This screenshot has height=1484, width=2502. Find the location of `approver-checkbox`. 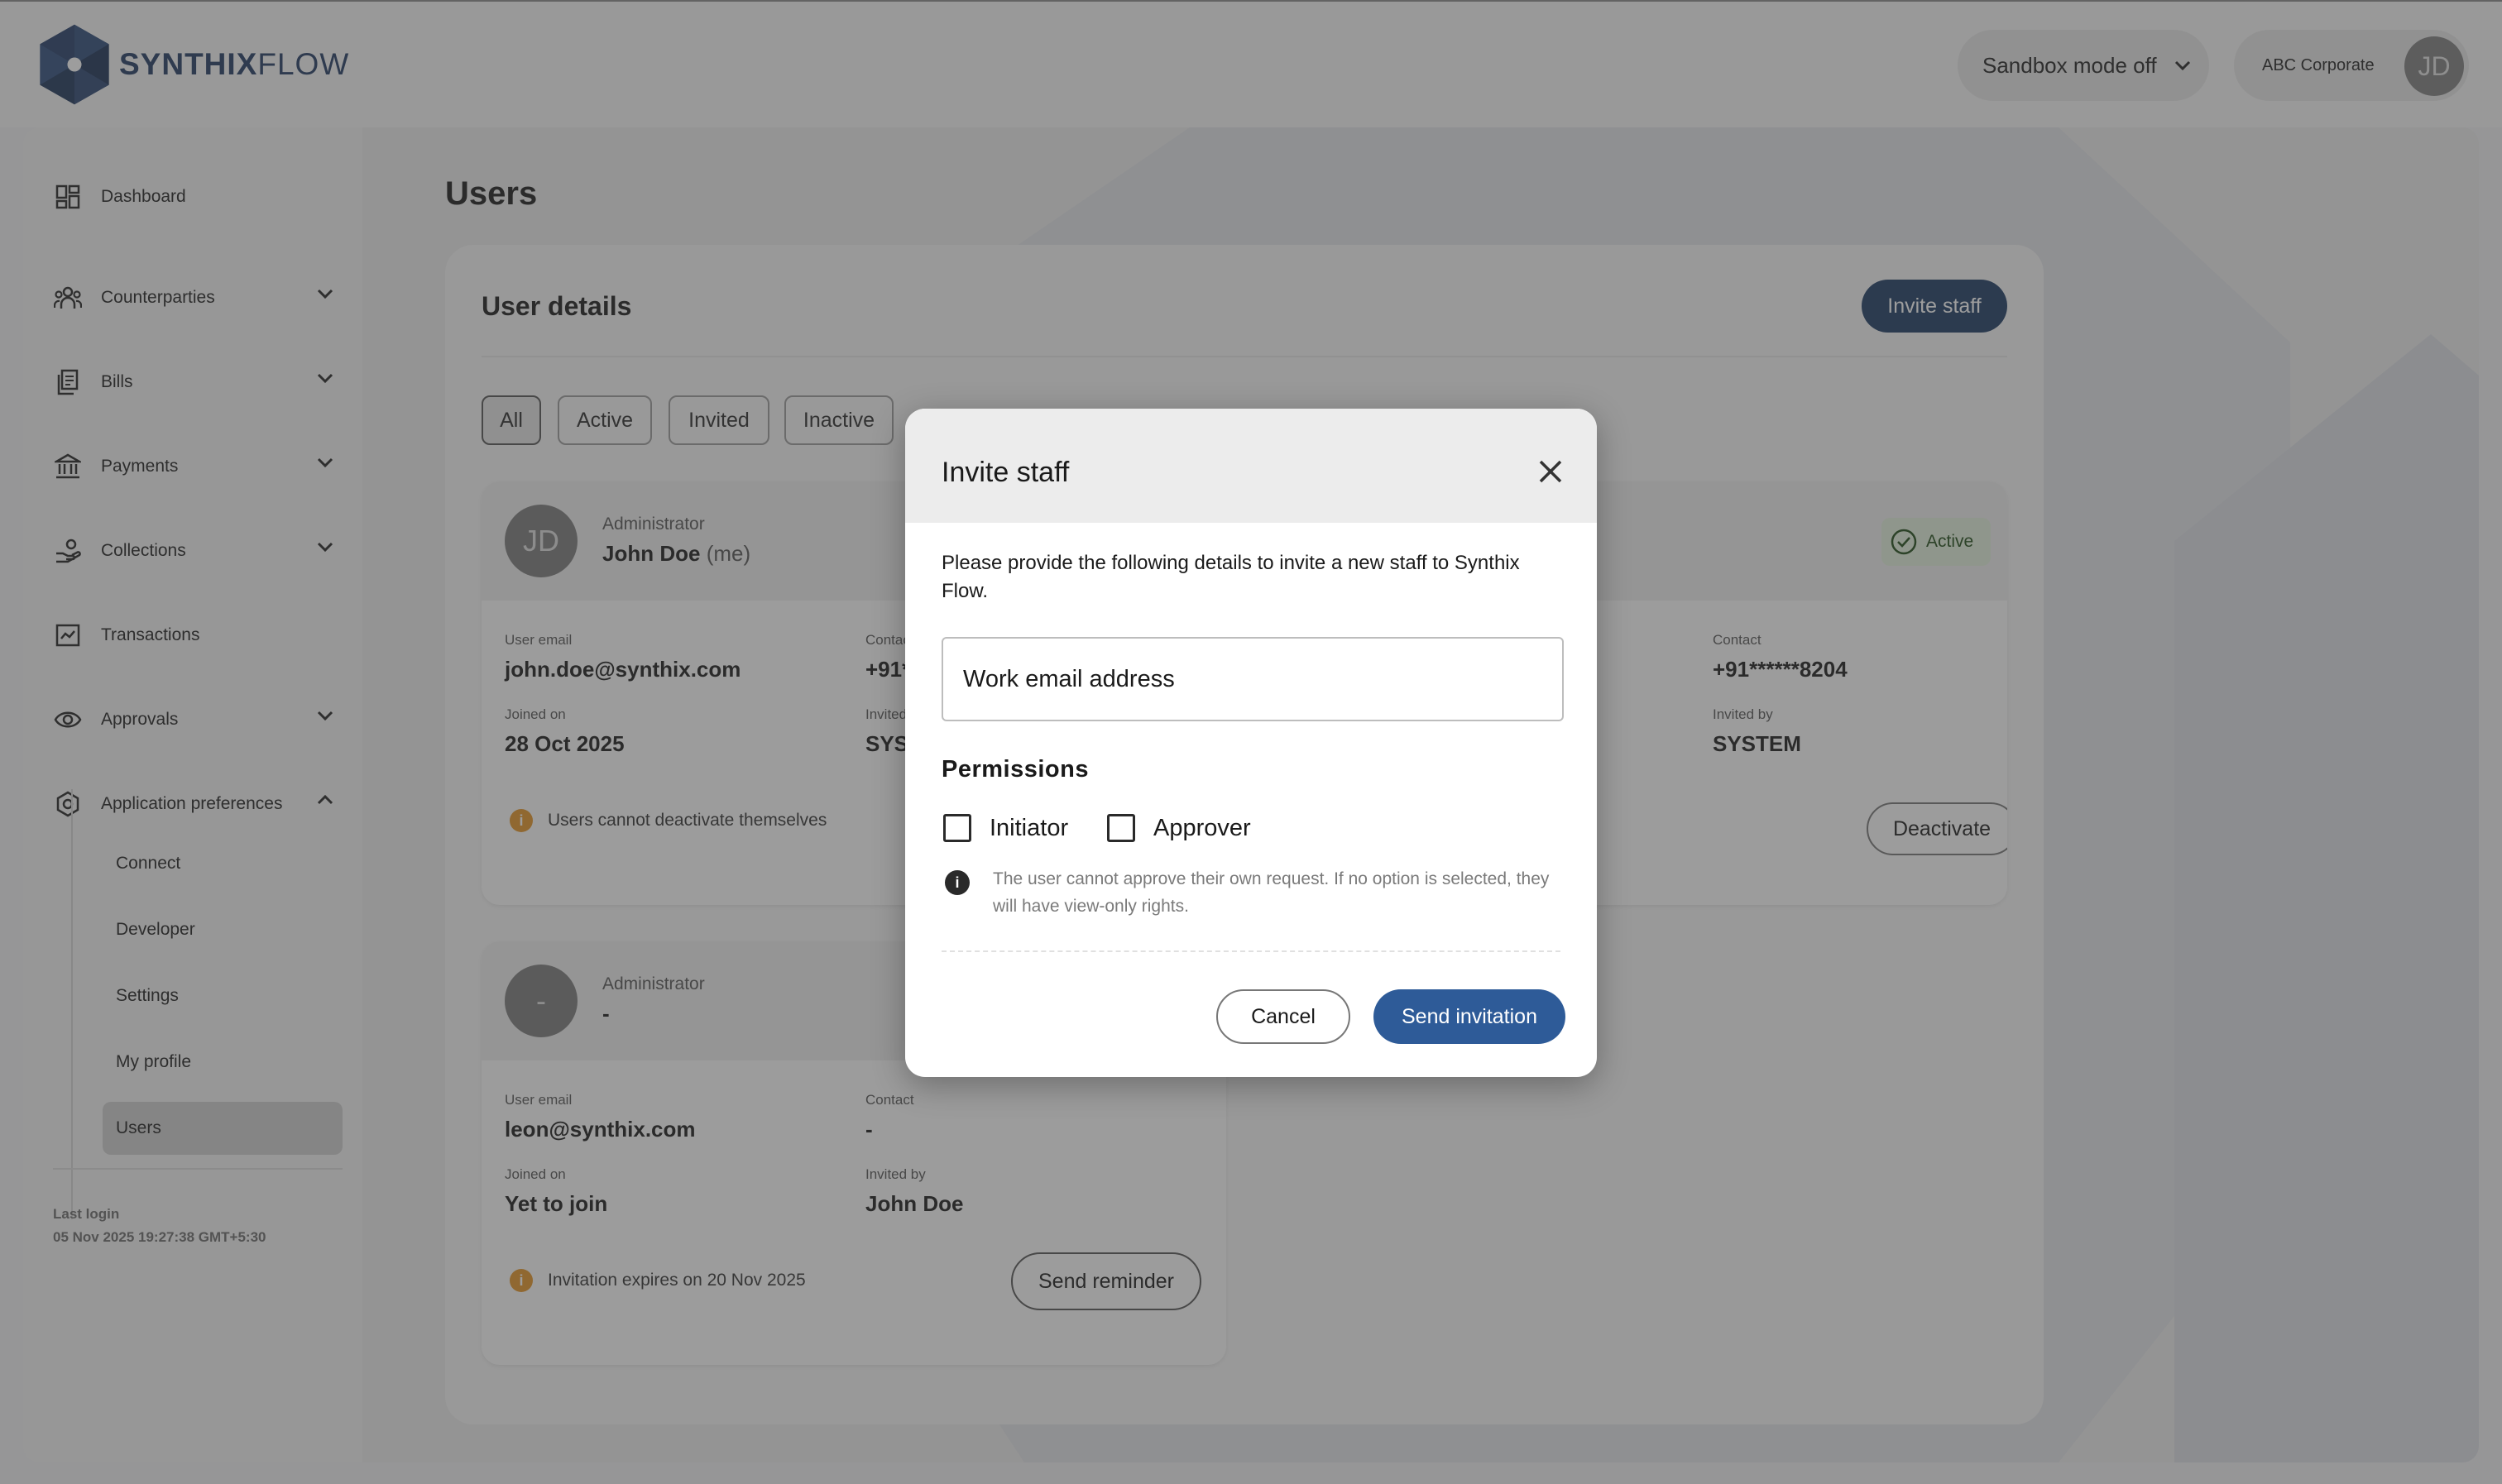

approver-checkbox is located at coordinates (1121, 828).